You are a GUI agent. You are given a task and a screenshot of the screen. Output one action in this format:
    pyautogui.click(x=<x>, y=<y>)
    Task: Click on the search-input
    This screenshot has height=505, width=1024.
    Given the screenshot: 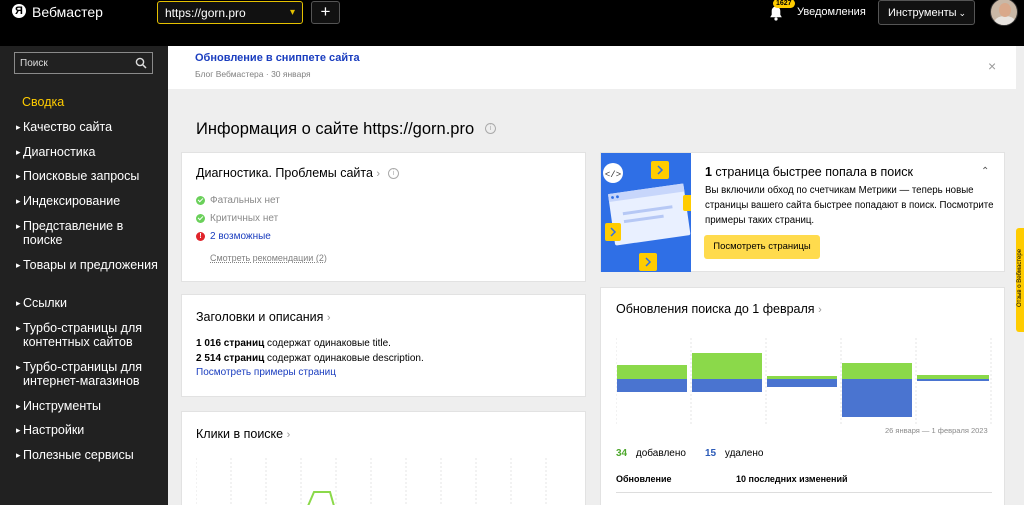 What is the action you would take?
    pyautogui.click(x=75, y=63)
    